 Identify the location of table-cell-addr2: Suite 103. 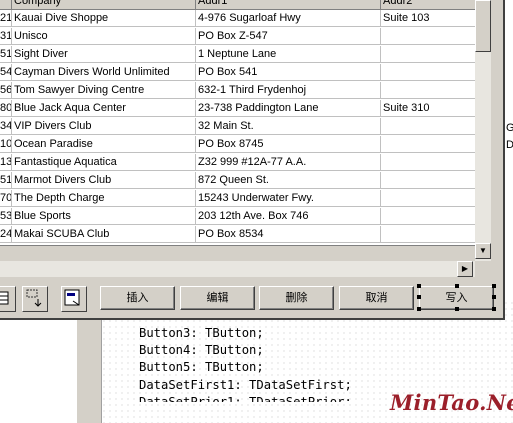
(429, 18).